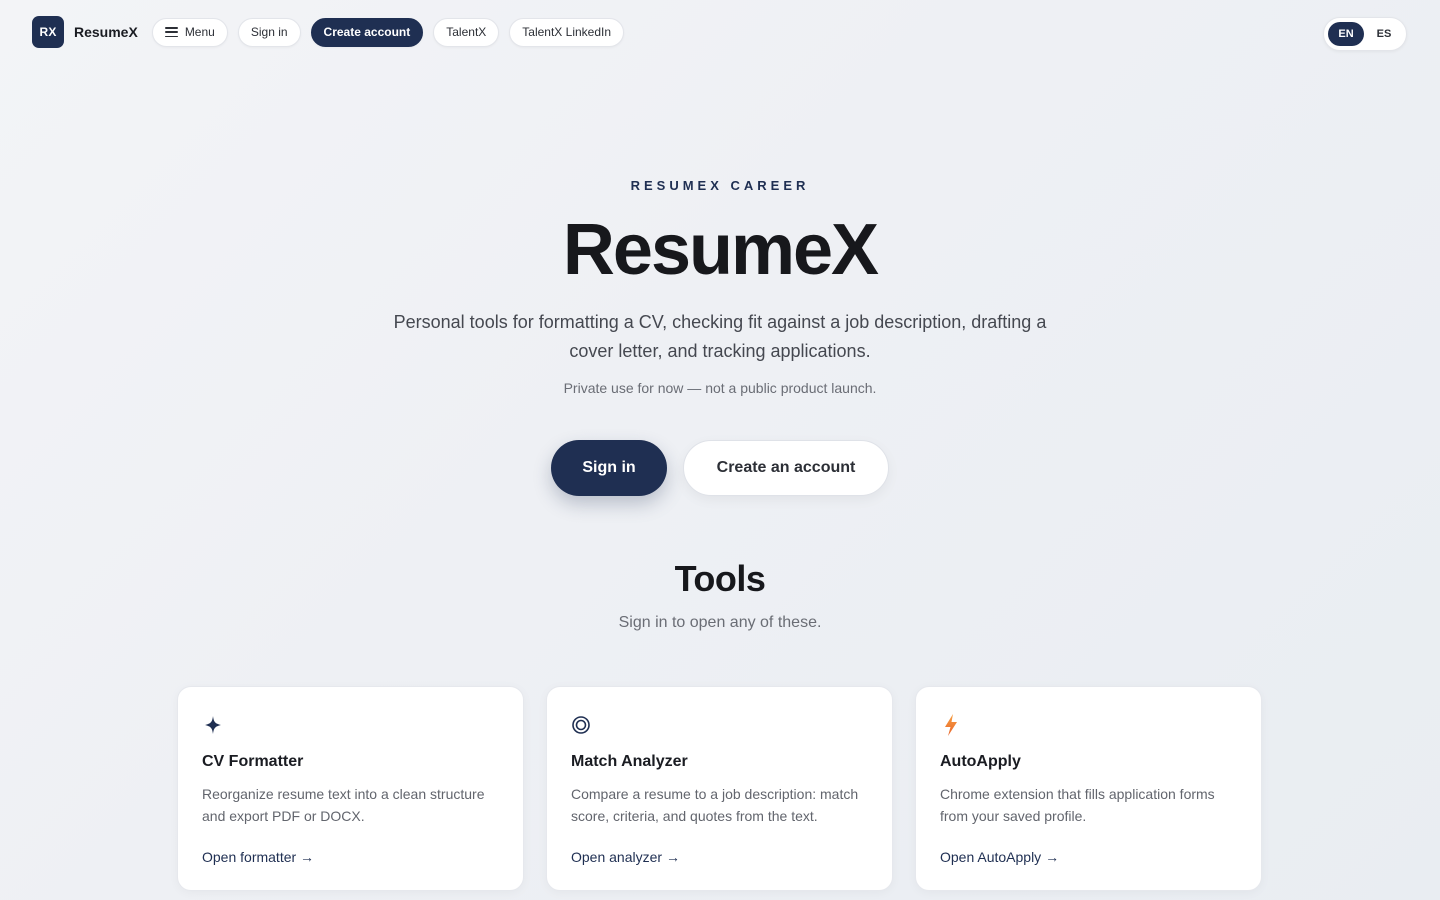 The height and width of the screenshot is (900, 1440). I want to click on language-option-es: ES, so click(1384, 34).